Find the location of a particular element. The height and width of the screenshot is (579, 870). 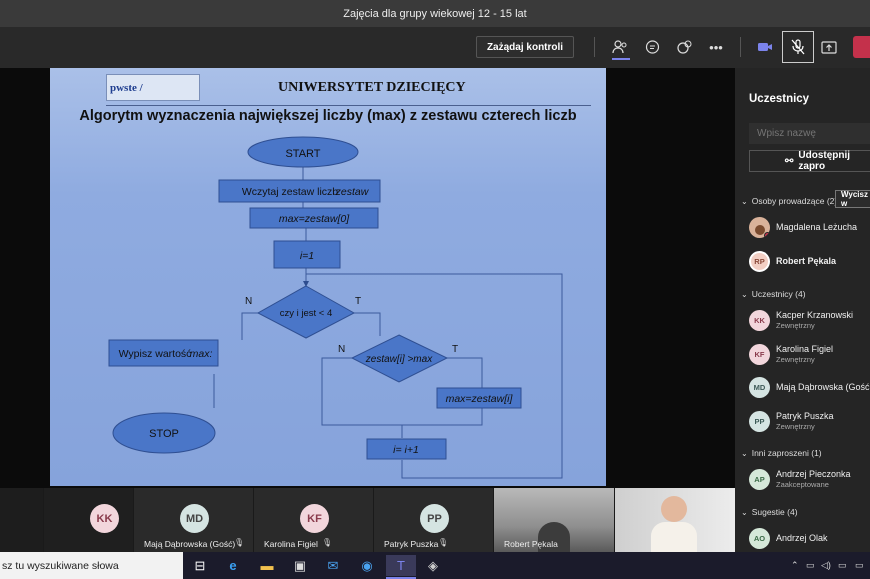

participant-row: KF Karolina Figiel Zewnętrzny is located at coordinates (809, 355).